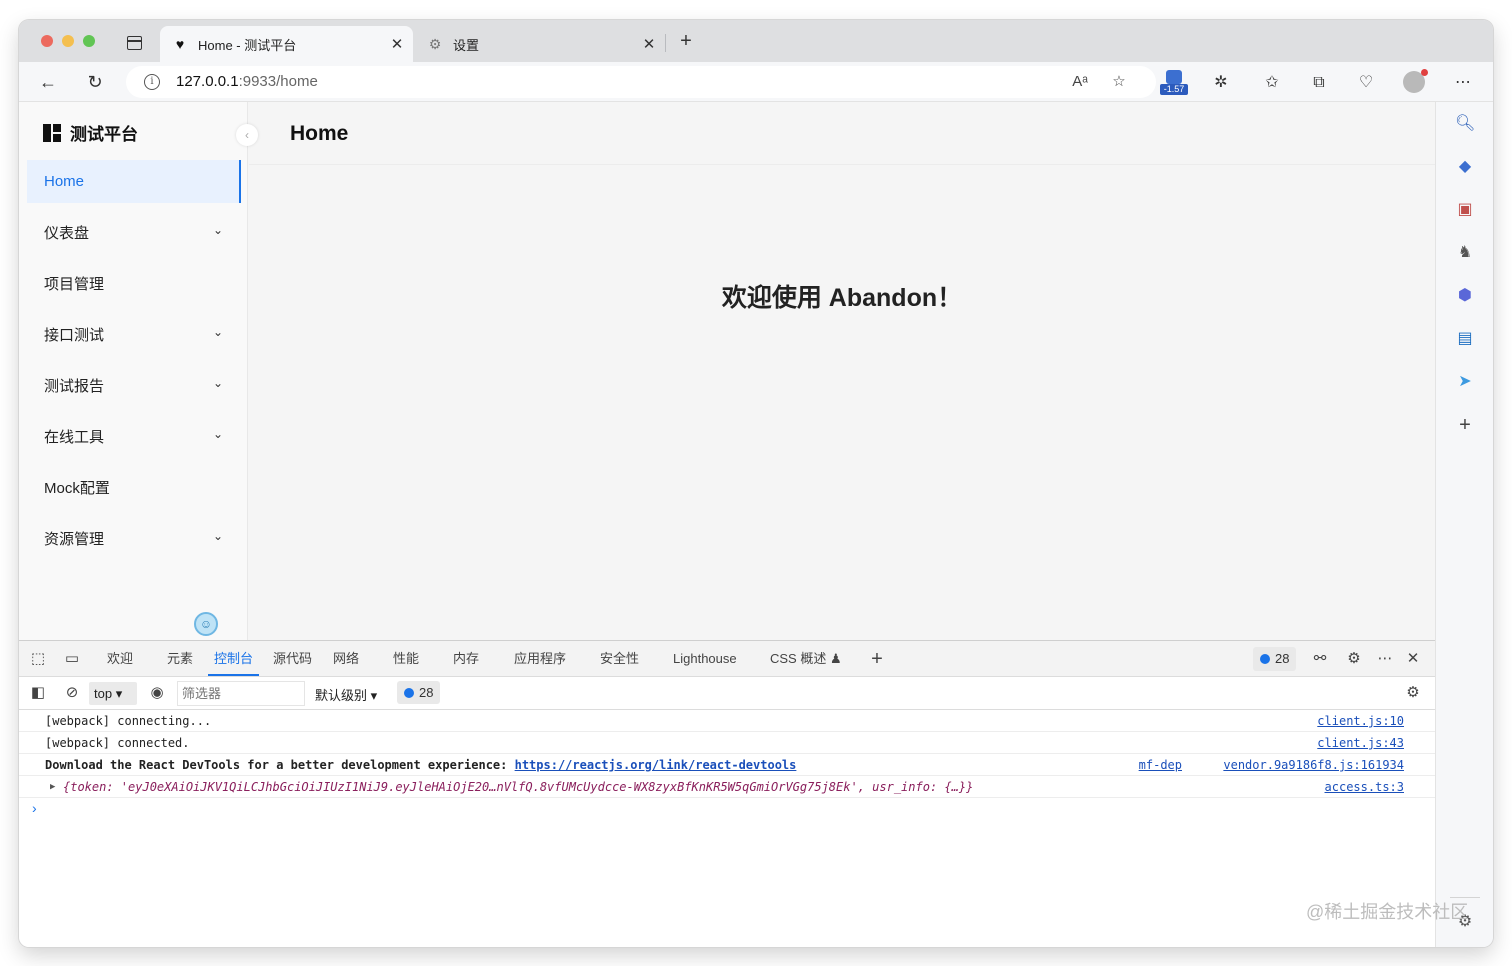 Image resolution: width=1512 pixels, height=966 pixels. What do you see at coordinates (134, 334) in the screenshot?
I see `sidebar-item-api-test: 接口测试 ⌄` at bounding box center [134, 334].